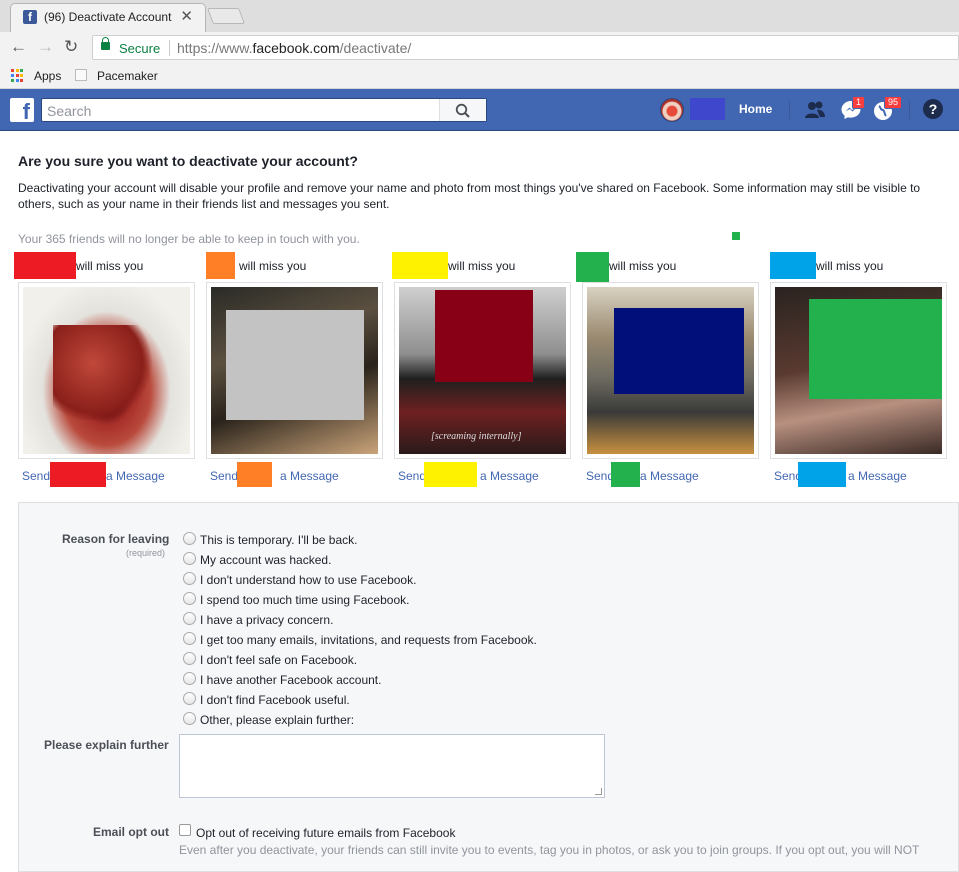 The image size is (959, 872). What do you see at coordinates (127, 76) in the screenshot?
I see `bookmark-pacemaker: Pacemaker` at bounding box center [127, 76].